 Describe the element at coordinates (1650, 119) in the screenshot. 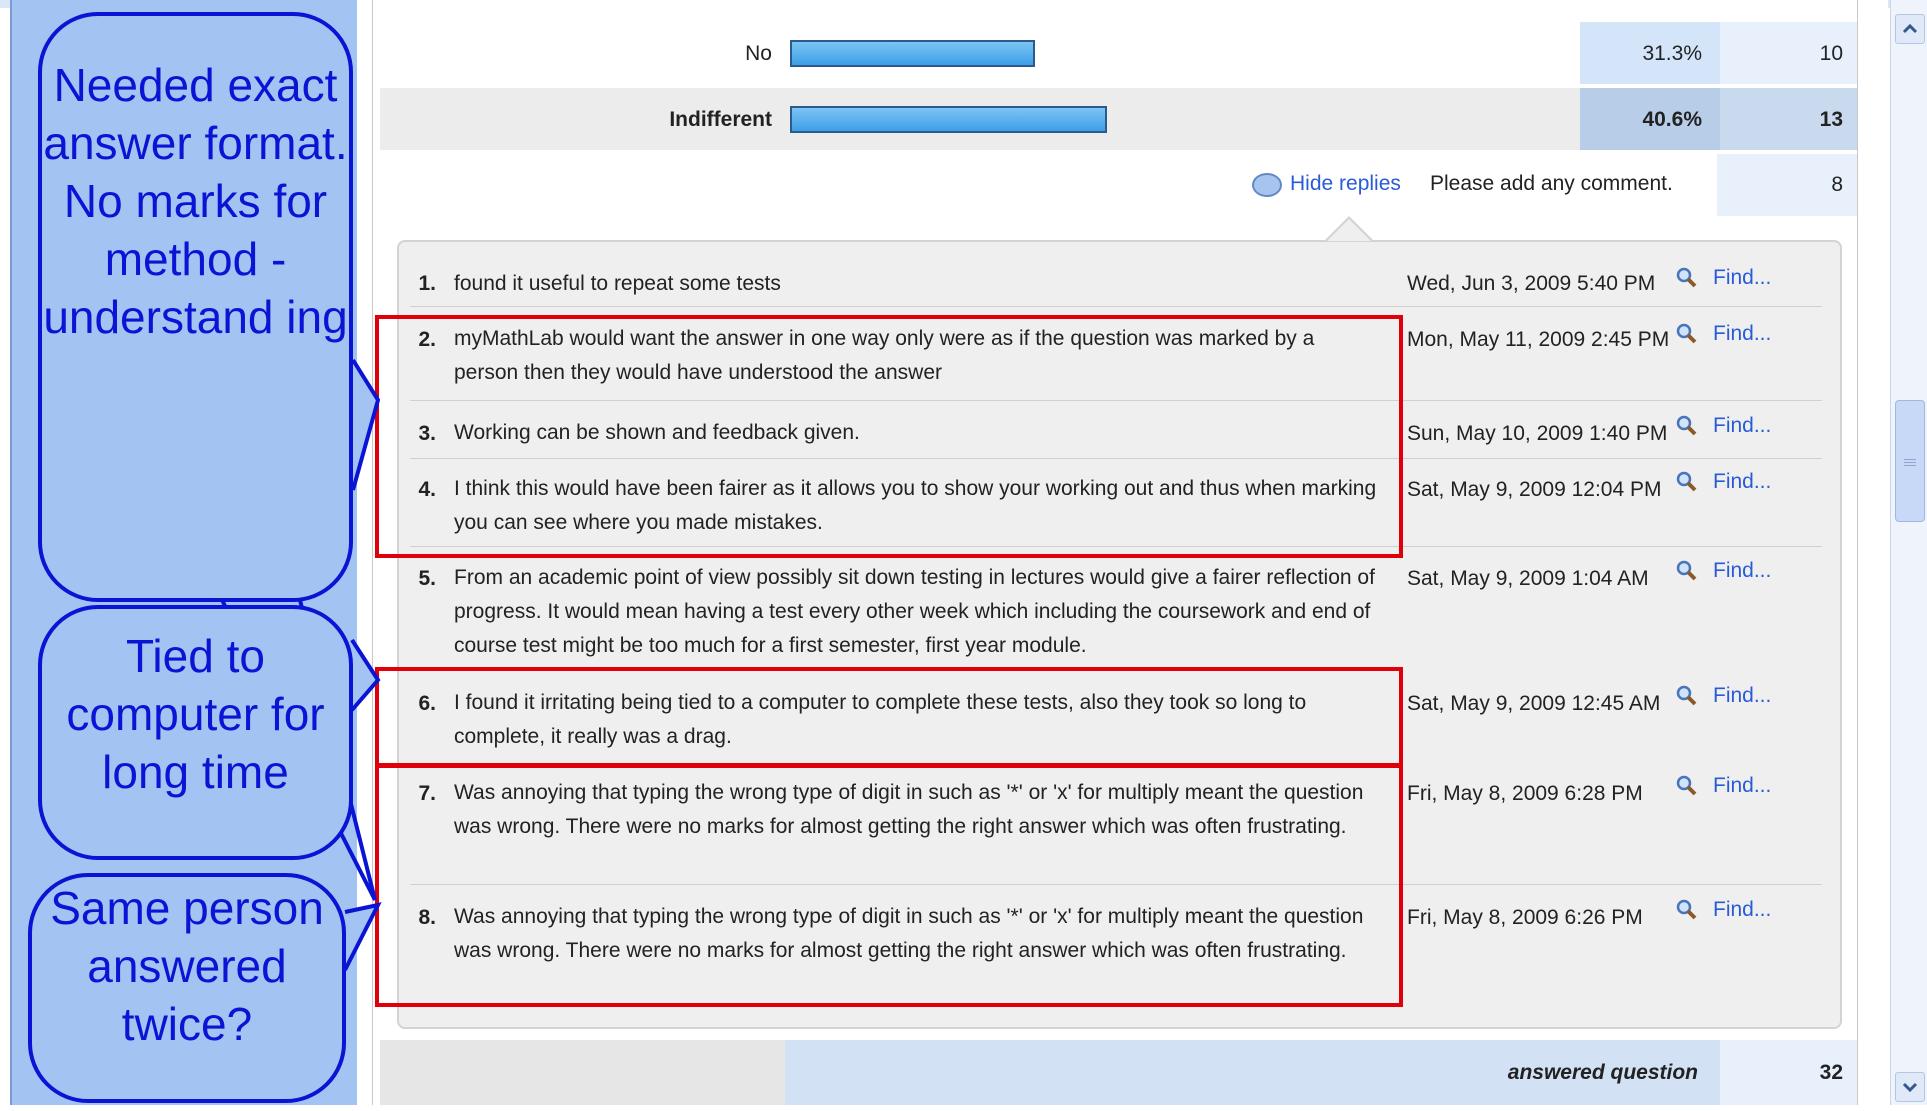

I see `poll-row-percent: 40.6%` at that location.